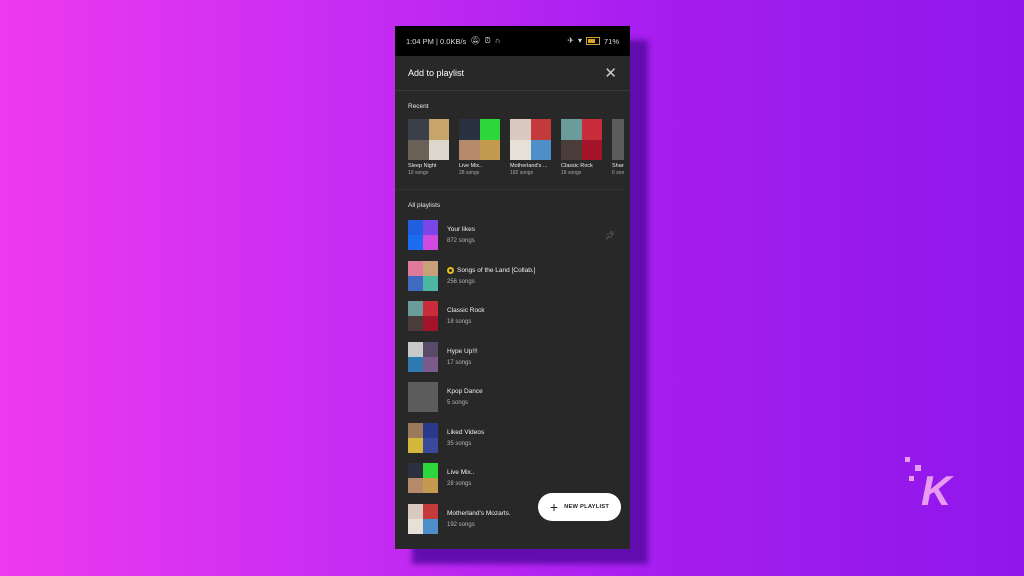 Image resolution: width=1024 pixels, height=576 pixels. I want to click on recent-playlist-count: 10 songs, so click(418, 173).